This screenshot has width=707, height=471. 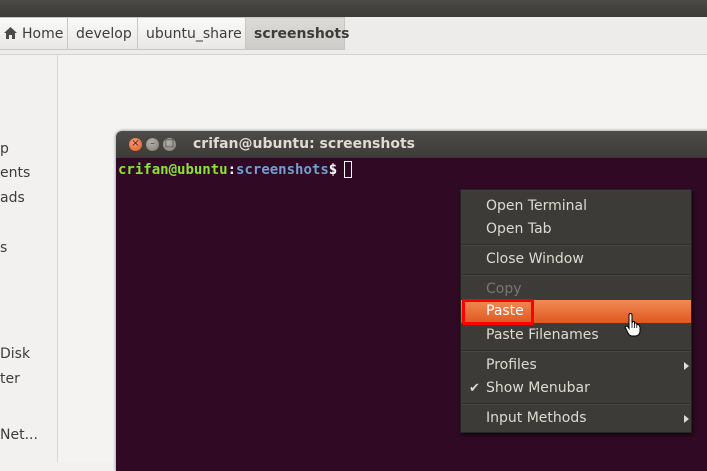 What do you see at coordinates (519, 229) in the screenshot?
I see `menu-item-label: Open Tab` at bounding box center [519, 229].